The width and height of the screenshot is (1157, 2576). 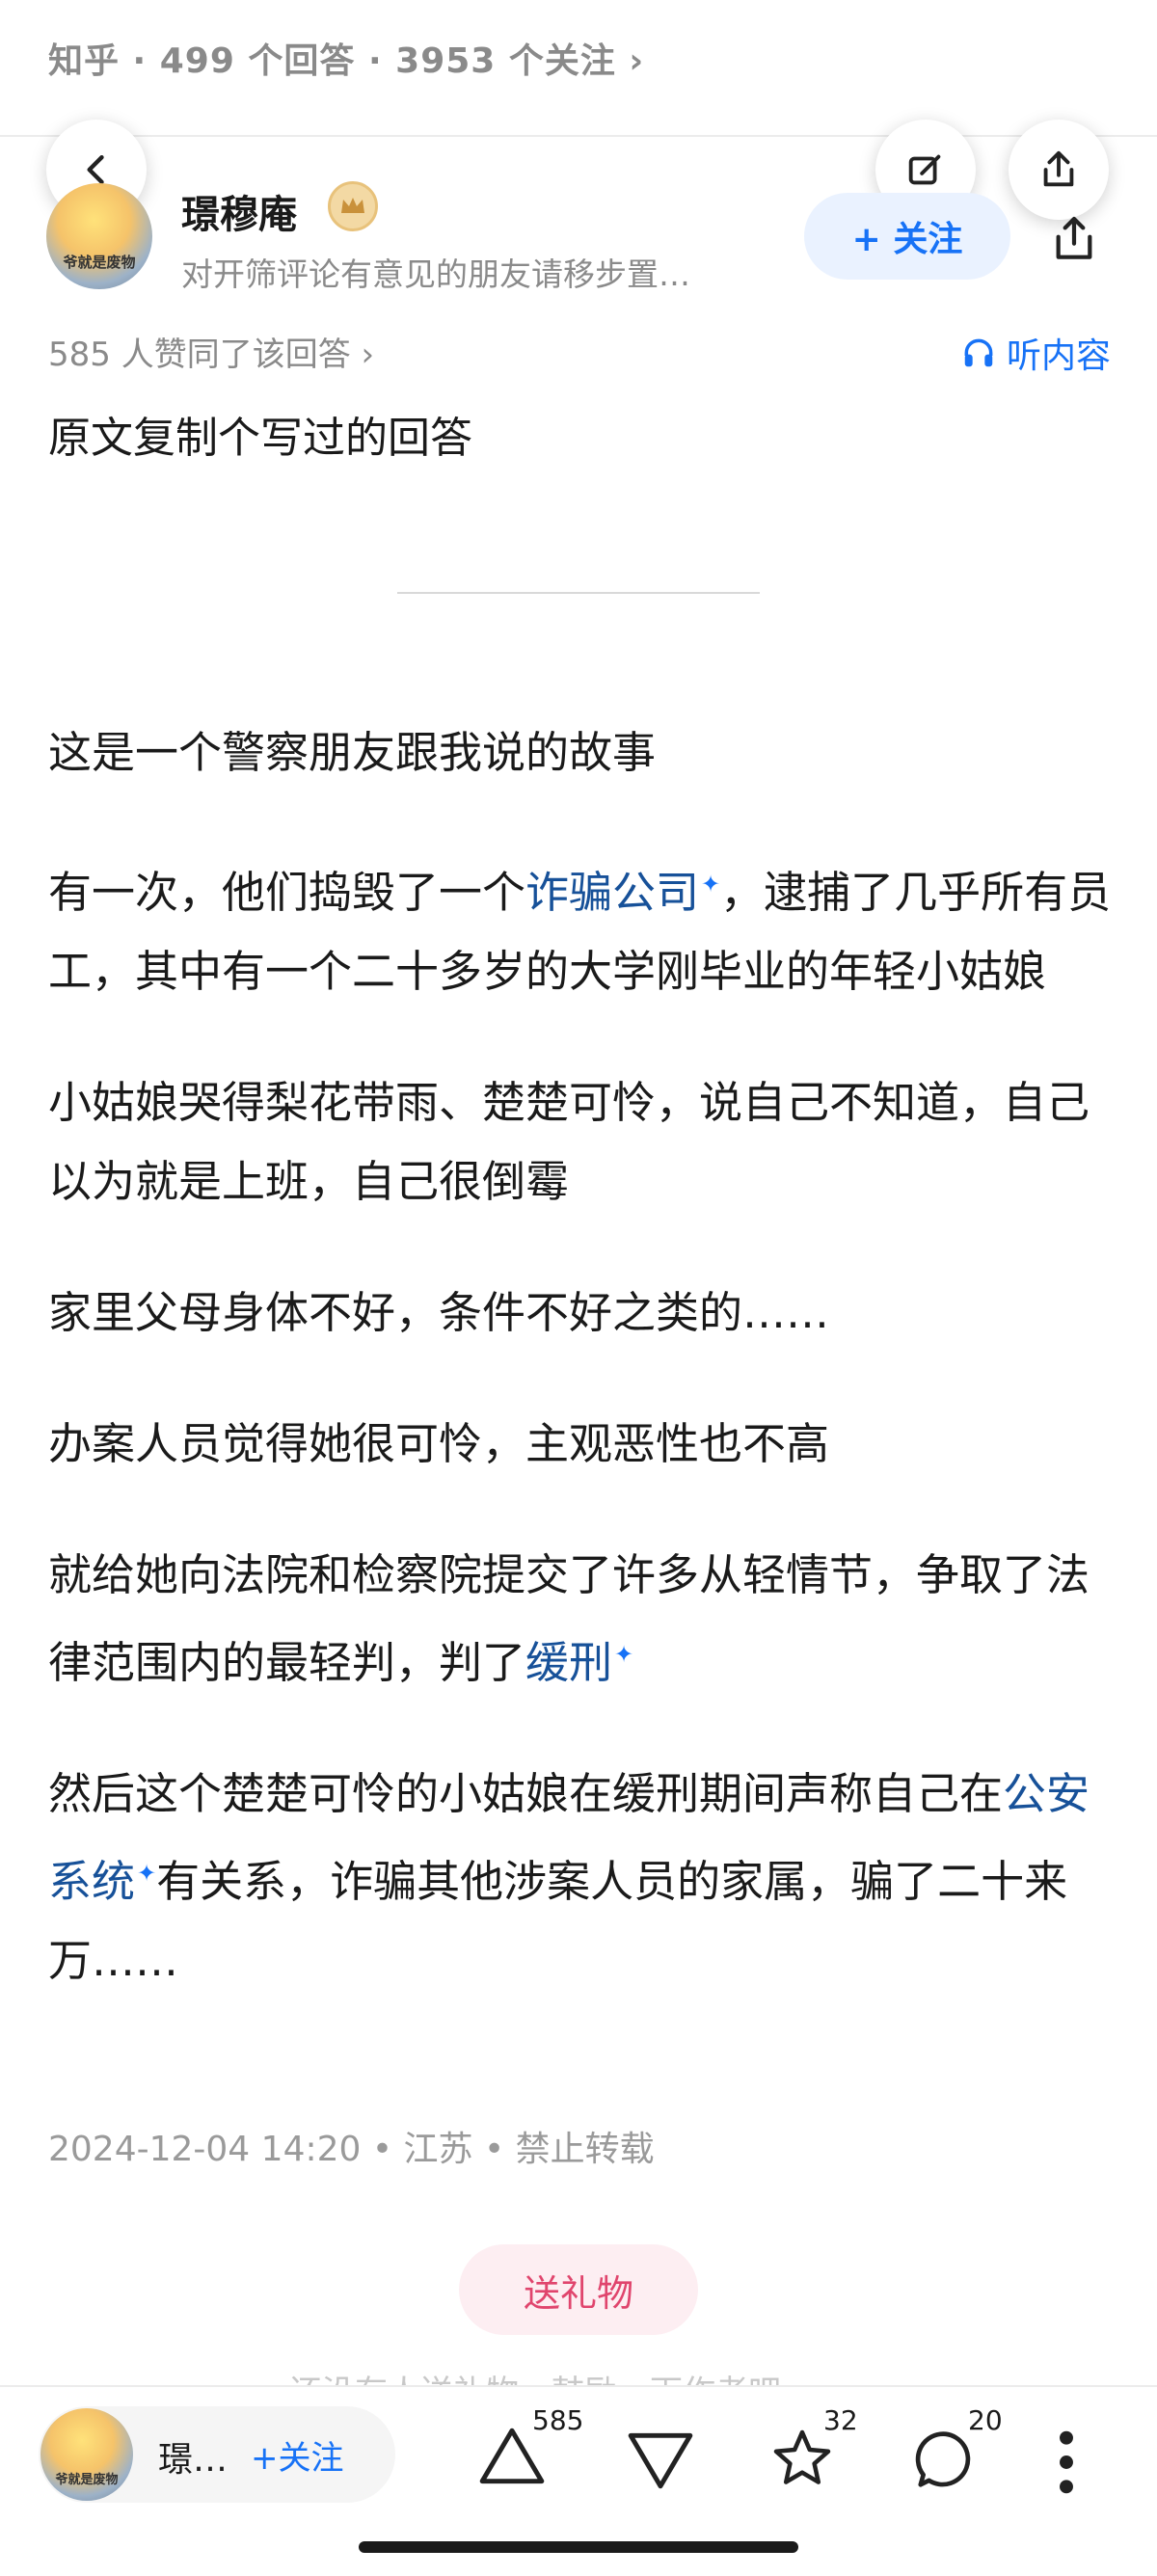 What do you see at coordinates (86, 2454) in the screenshot?
I see `mini-avatar: 爷就是废物` at bounding box center [86, 2454].